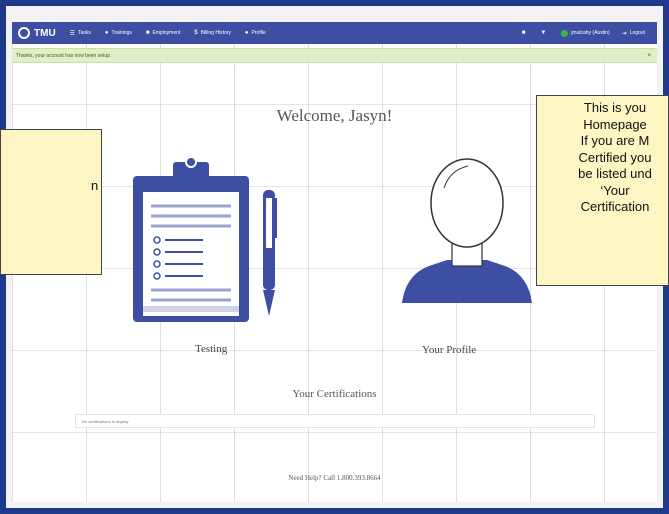 The width and height of the screenshot is (669, 514). I want to click on callout-left: n, so click(51, 202).